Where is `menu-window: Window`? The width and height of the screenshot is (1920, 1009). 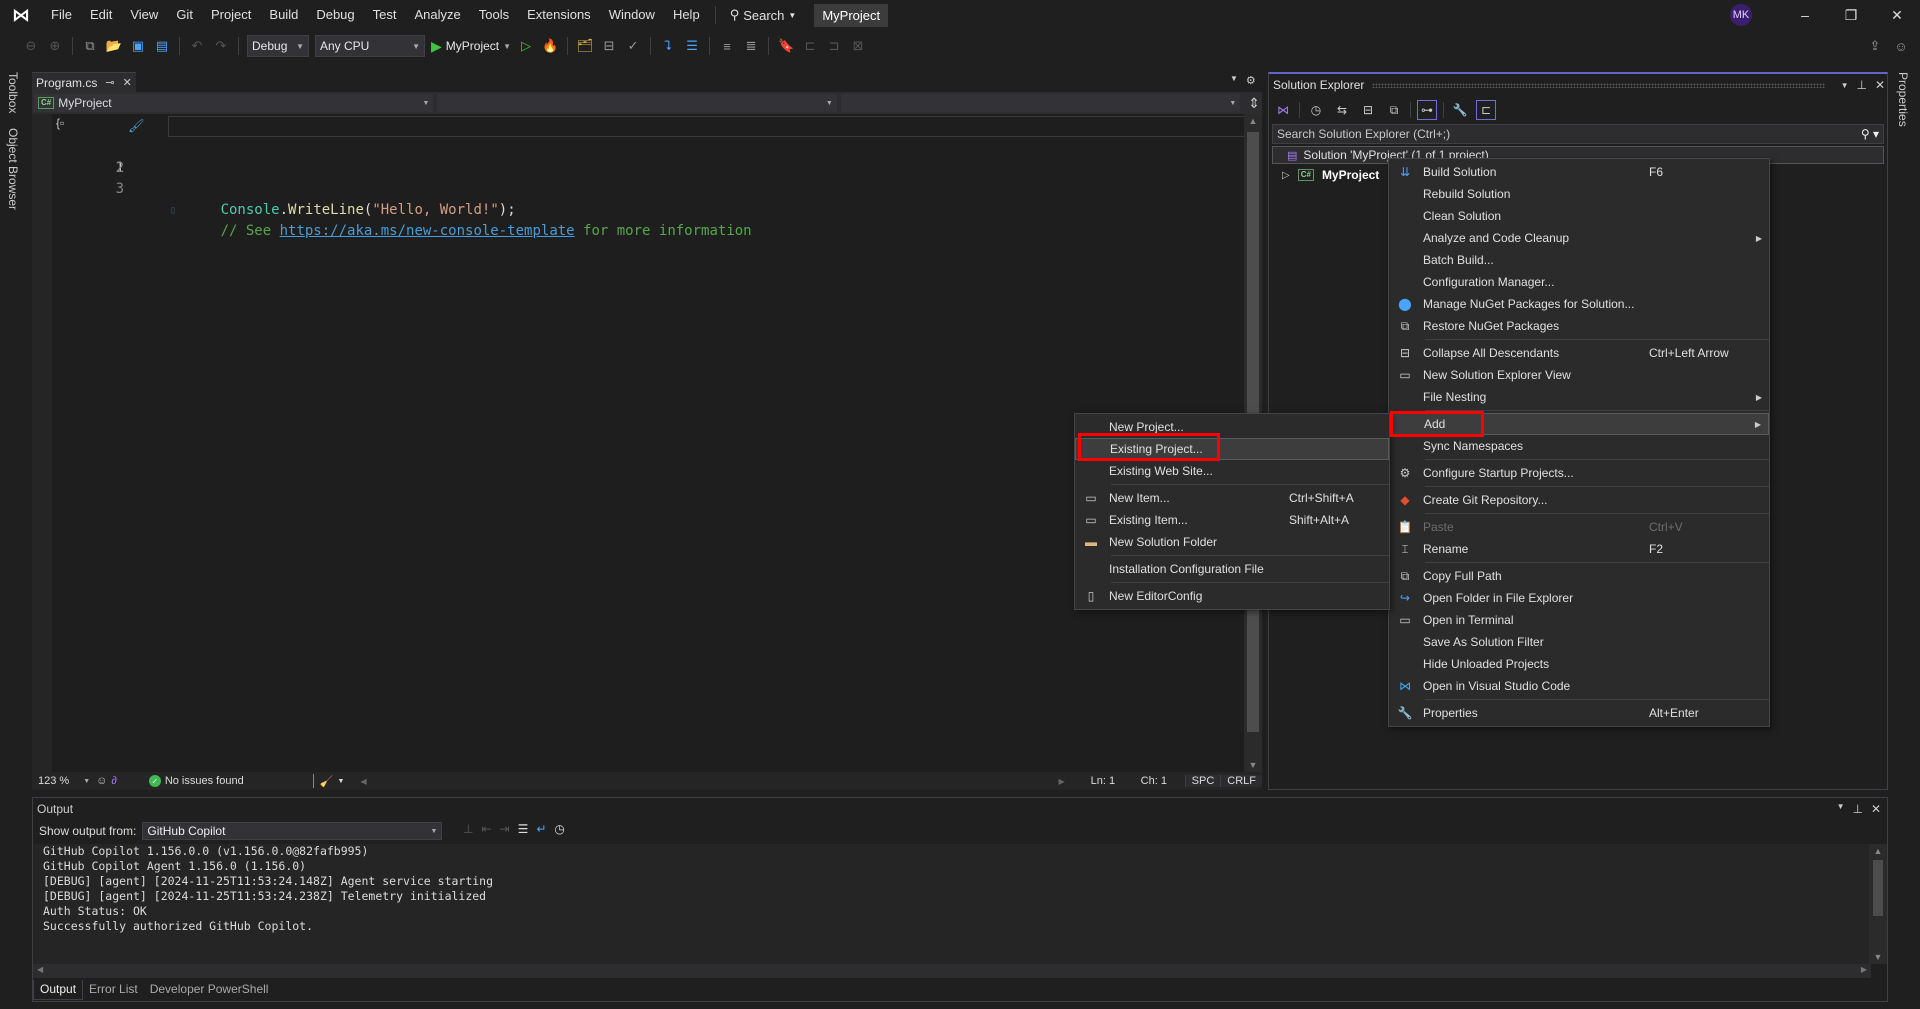
menu-window: Window is located at coordinates (632, 15).